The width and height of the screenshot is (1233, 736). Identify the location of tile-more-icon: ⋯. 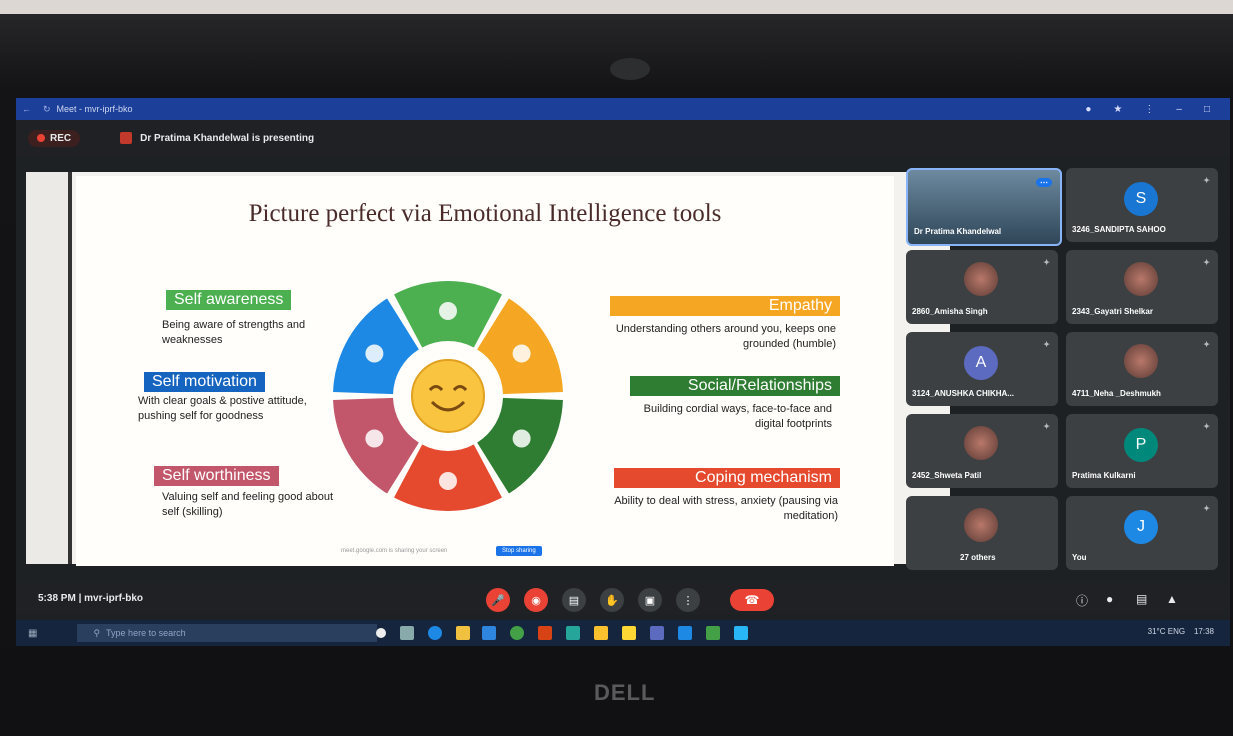
(1044, 182).